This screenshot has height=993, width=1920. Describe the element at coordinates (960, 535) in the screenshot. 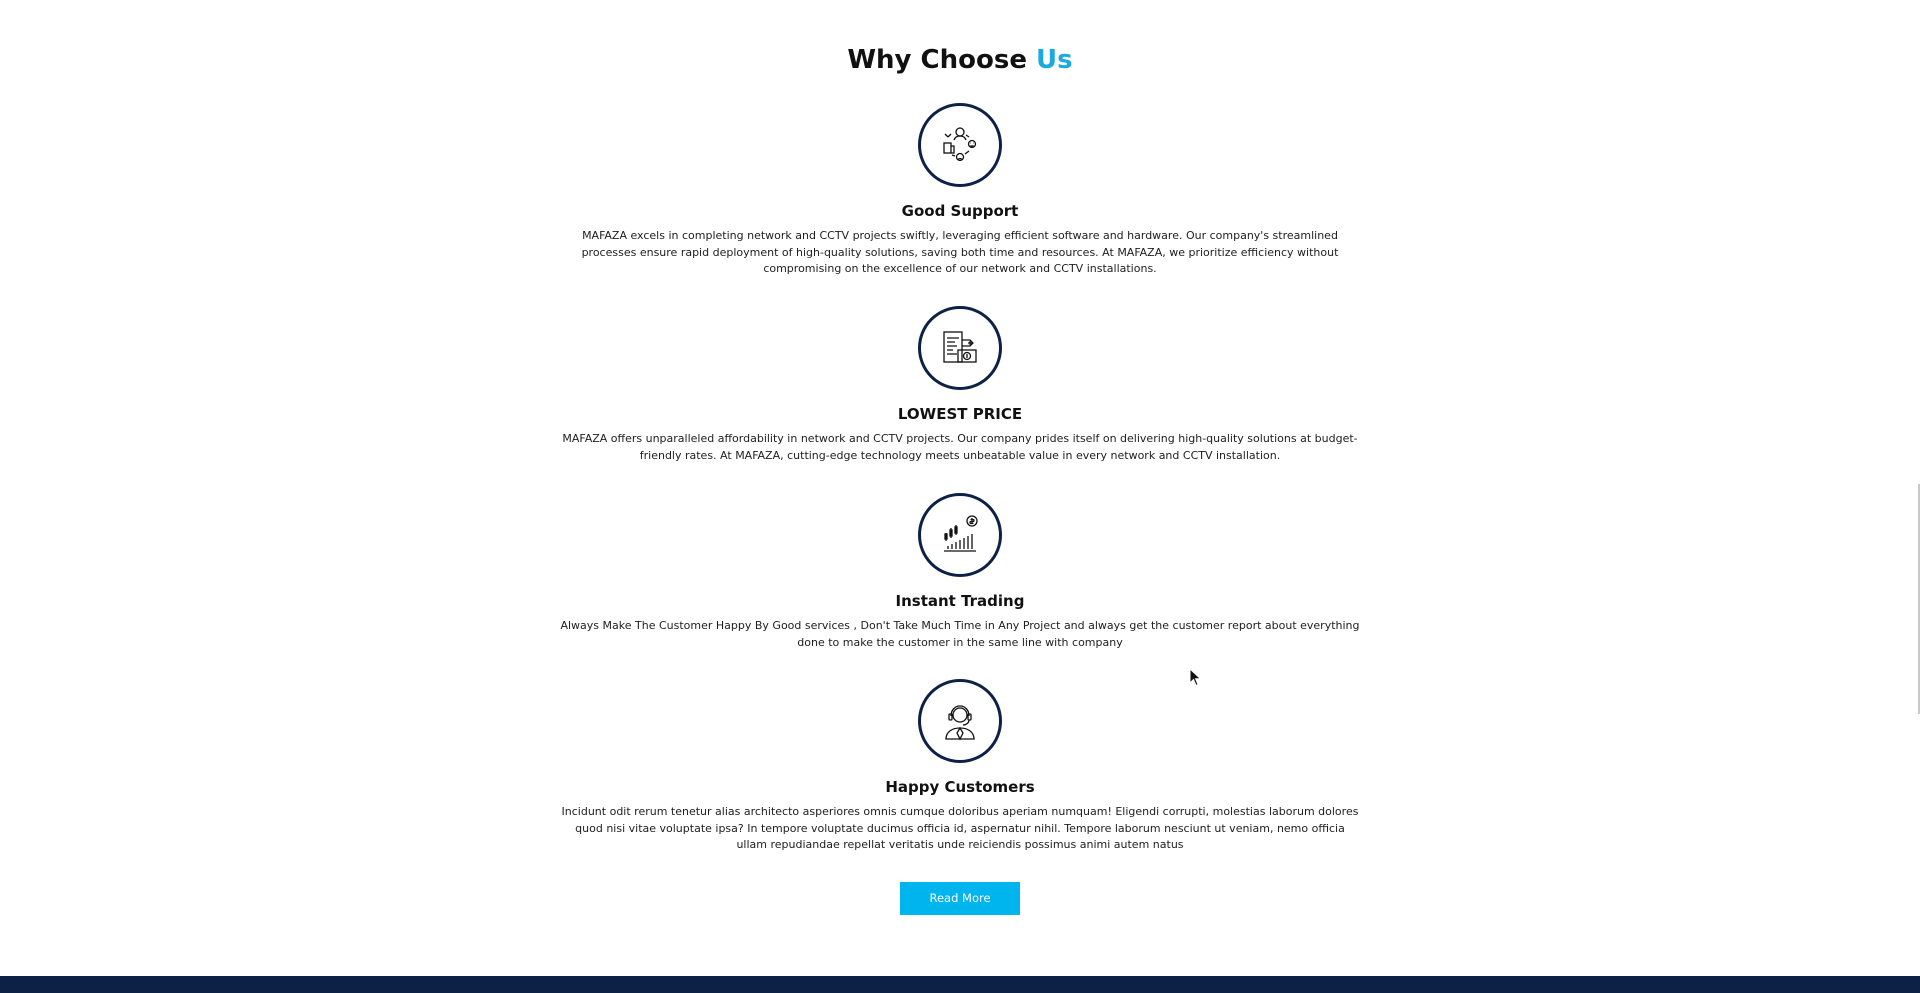

I see `trading-chart-icon` at that location.